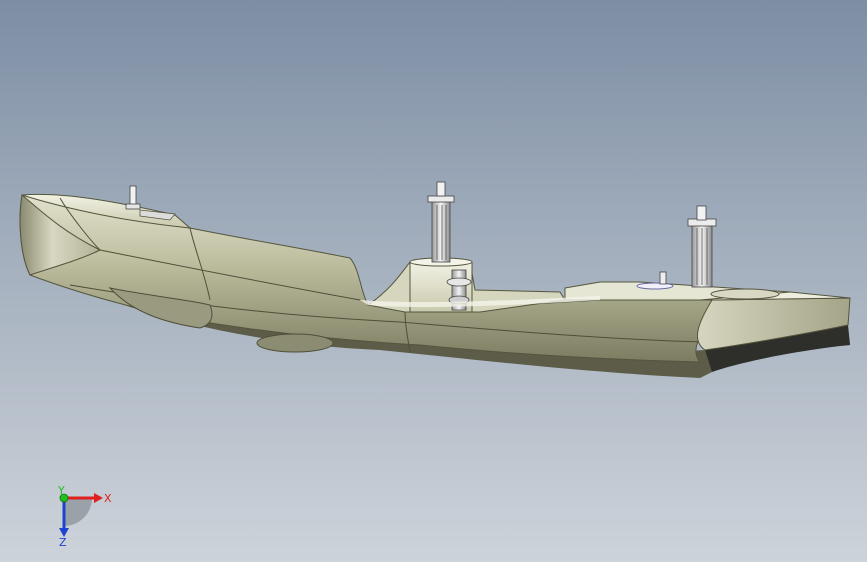  I want to click on aft-post, so click(663, 278).